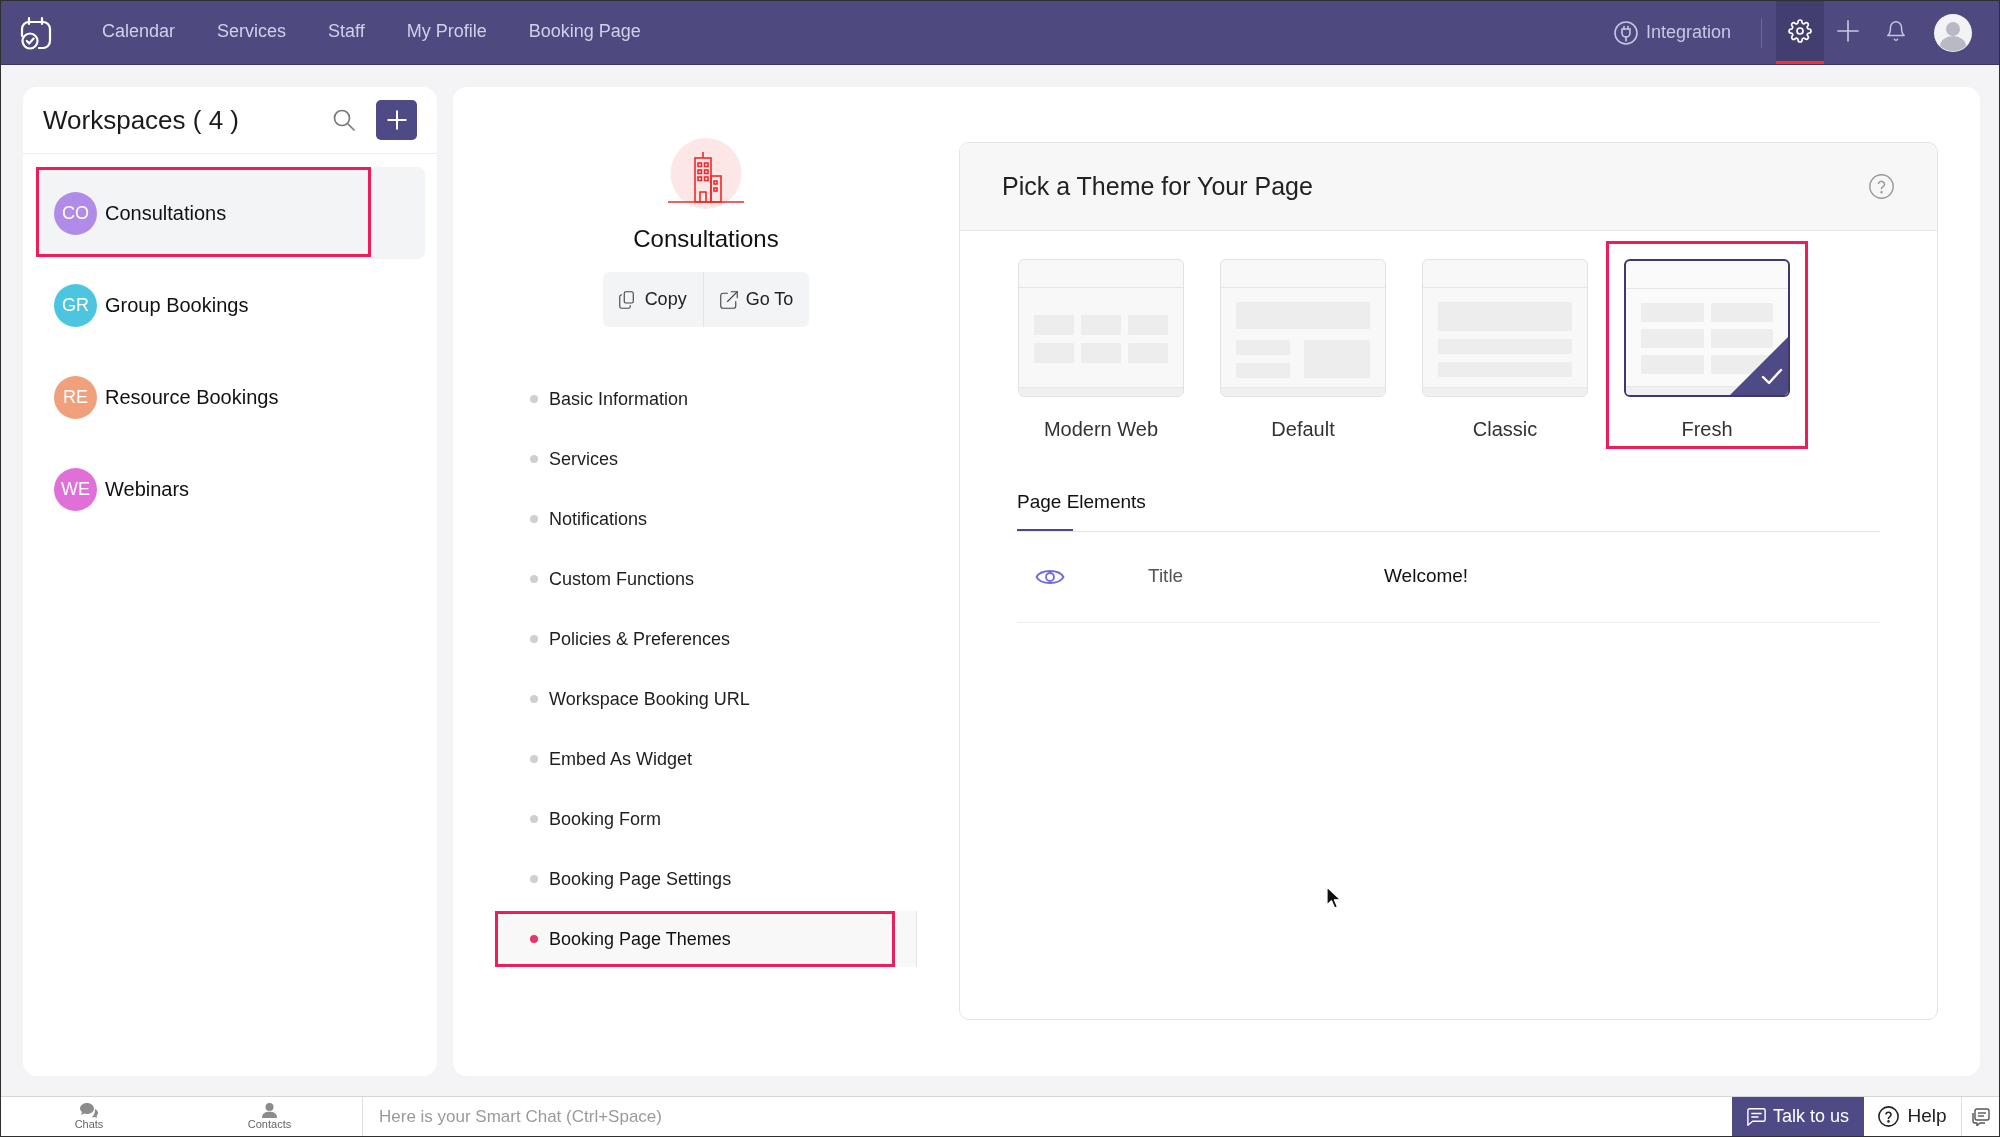  What do you see at coordinates (1303, 345) in the screenshot?
I see `theme-option: Default` at bounding box center [1303, 345].